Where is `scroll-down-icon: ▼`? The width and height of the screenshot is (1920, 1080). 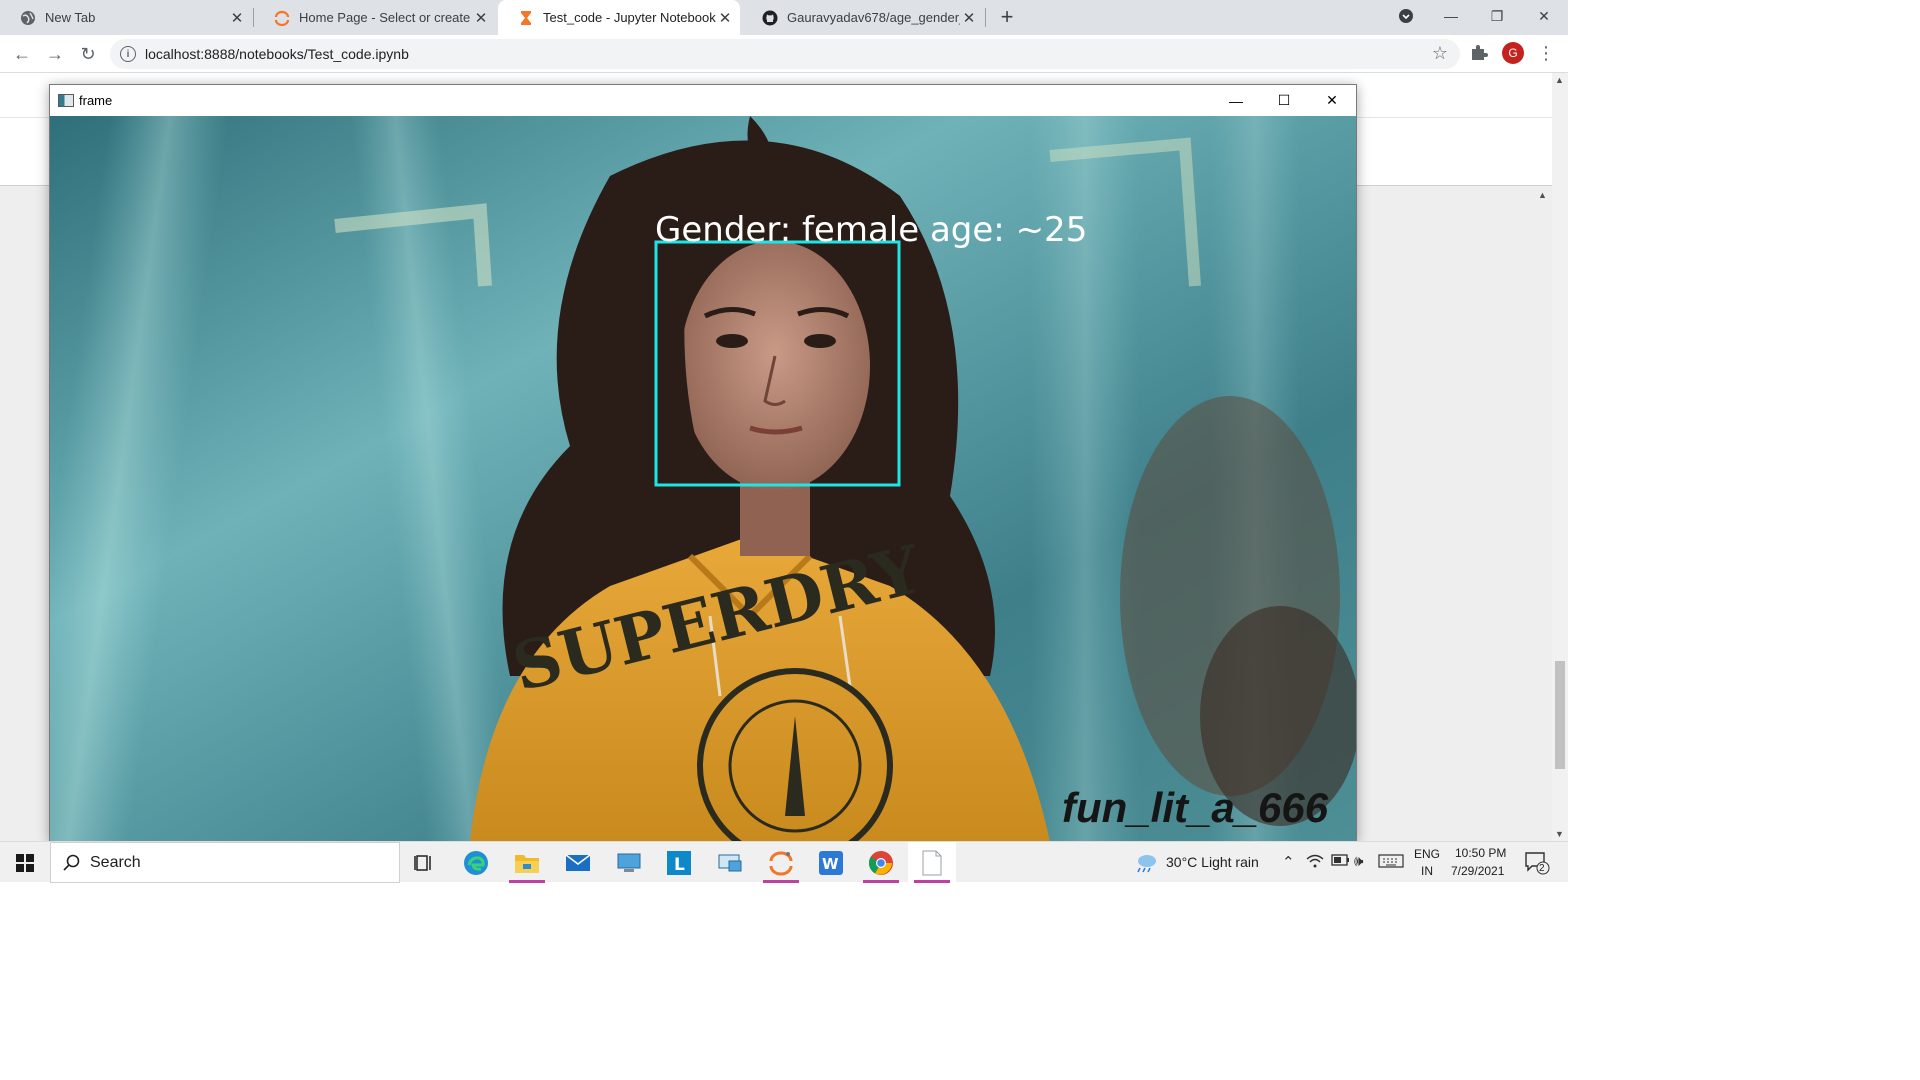 scroll-down-icon: ▼ is located at coordinates (1559, 834).